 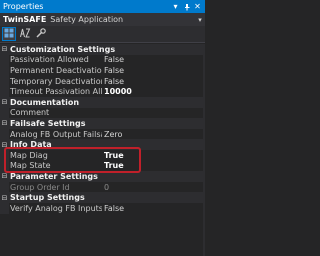 What do you see at coordinates (45, 102) in the screenshot?
I see `category-label: Documentation` at bounding box center [45, 102].